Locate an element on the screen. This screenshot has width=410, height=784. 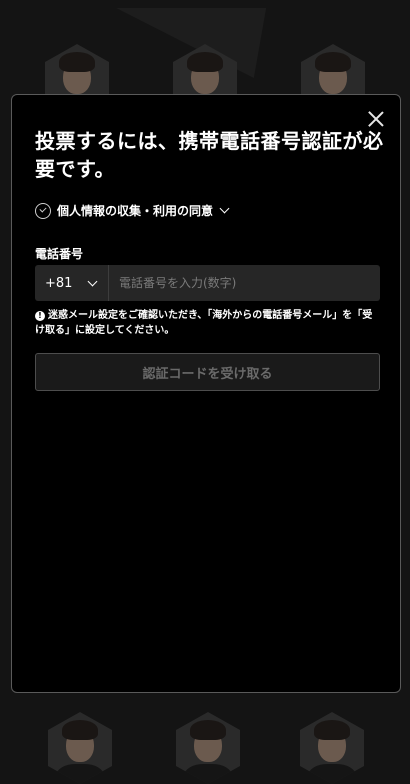
country-code-select: +81 is located at coordinates (72, 283).